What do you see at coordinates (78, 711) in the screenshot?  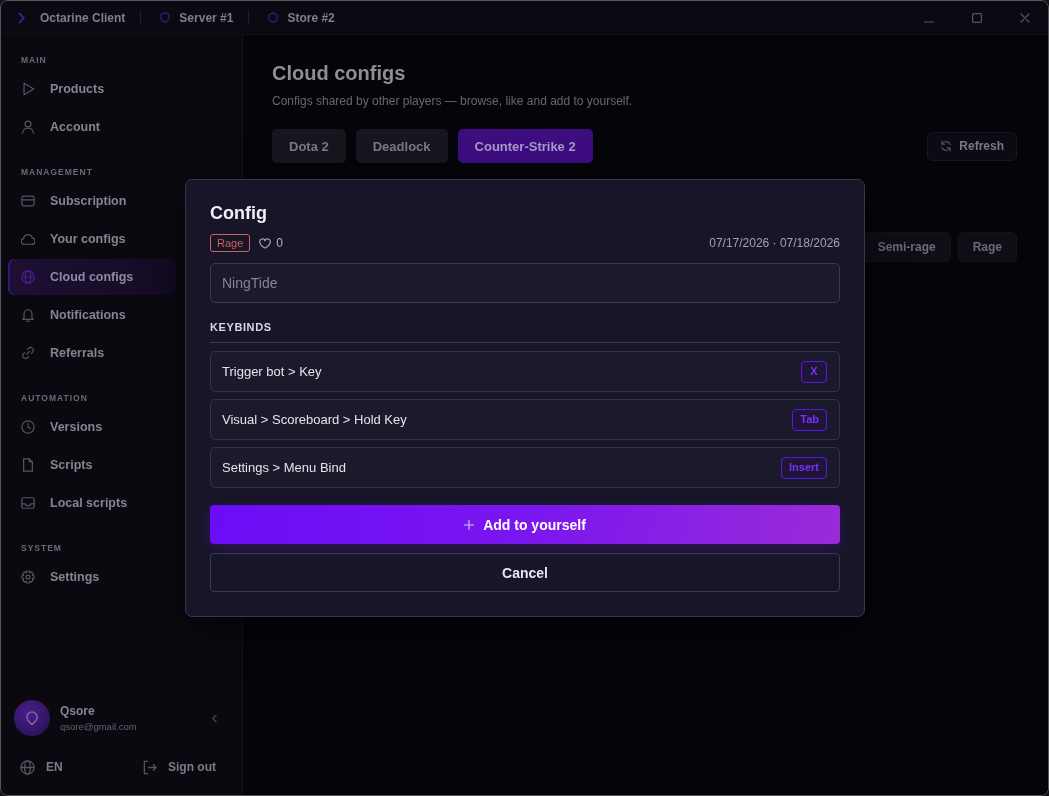 I see `user-name: Qsore` at bounding box center [78, 711].